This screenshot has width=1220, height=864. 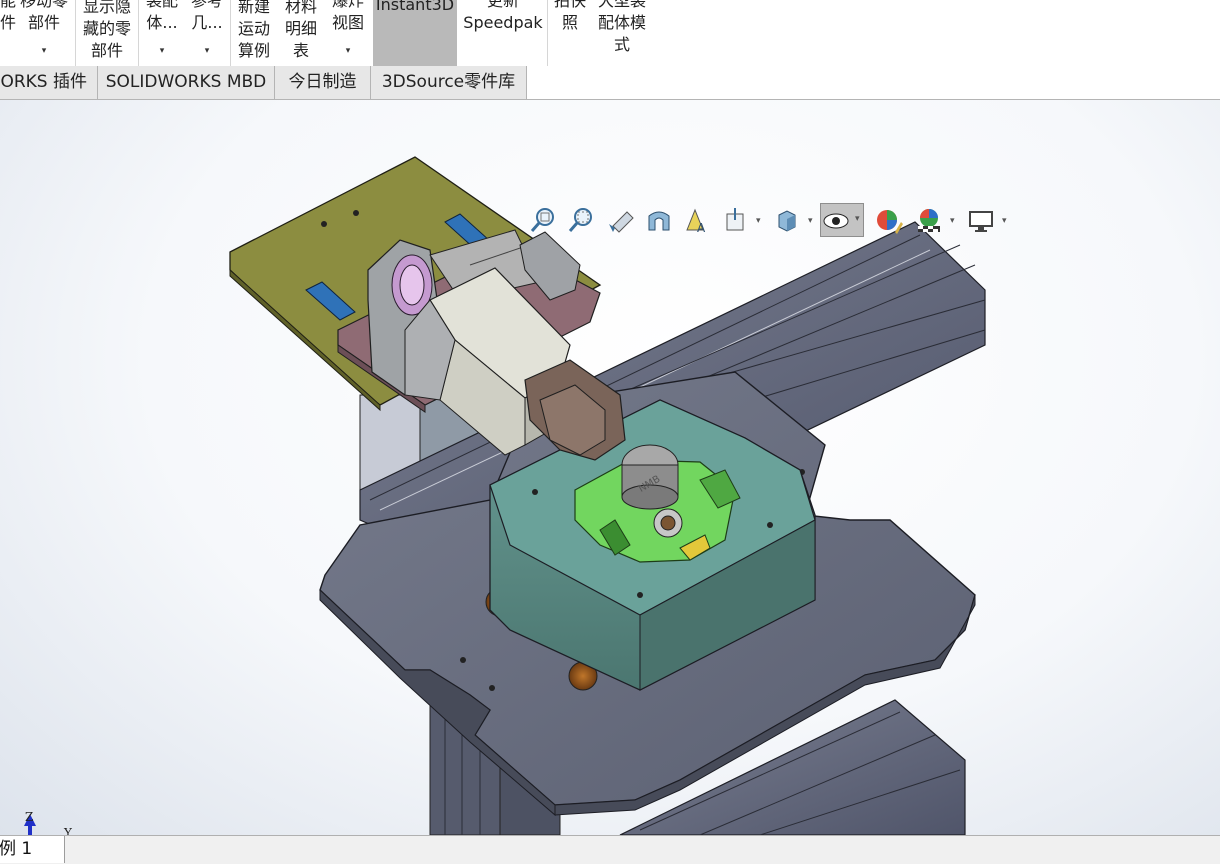 What do you see at coordinates (569, 16) in the screenshot?
I see `ribbon-label: 拍快 照` at bounding box center [569, 16].